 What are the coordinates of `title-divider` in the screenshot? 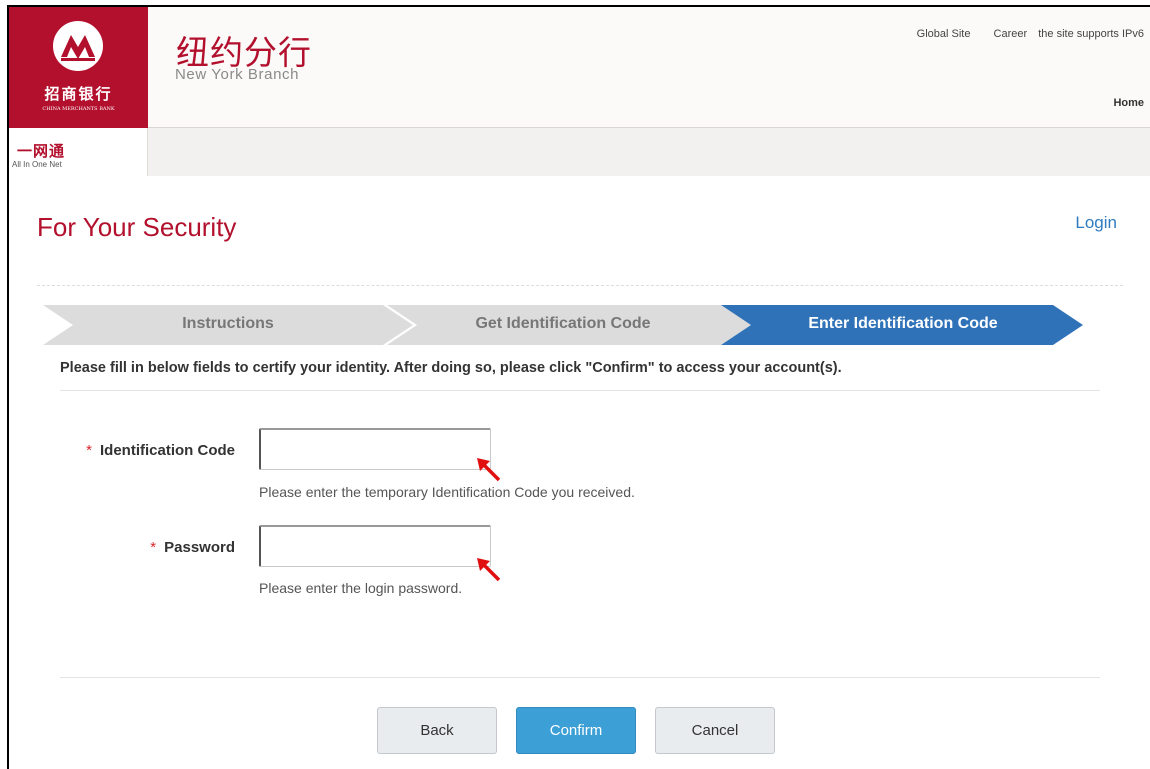 It's located at (580, 285).